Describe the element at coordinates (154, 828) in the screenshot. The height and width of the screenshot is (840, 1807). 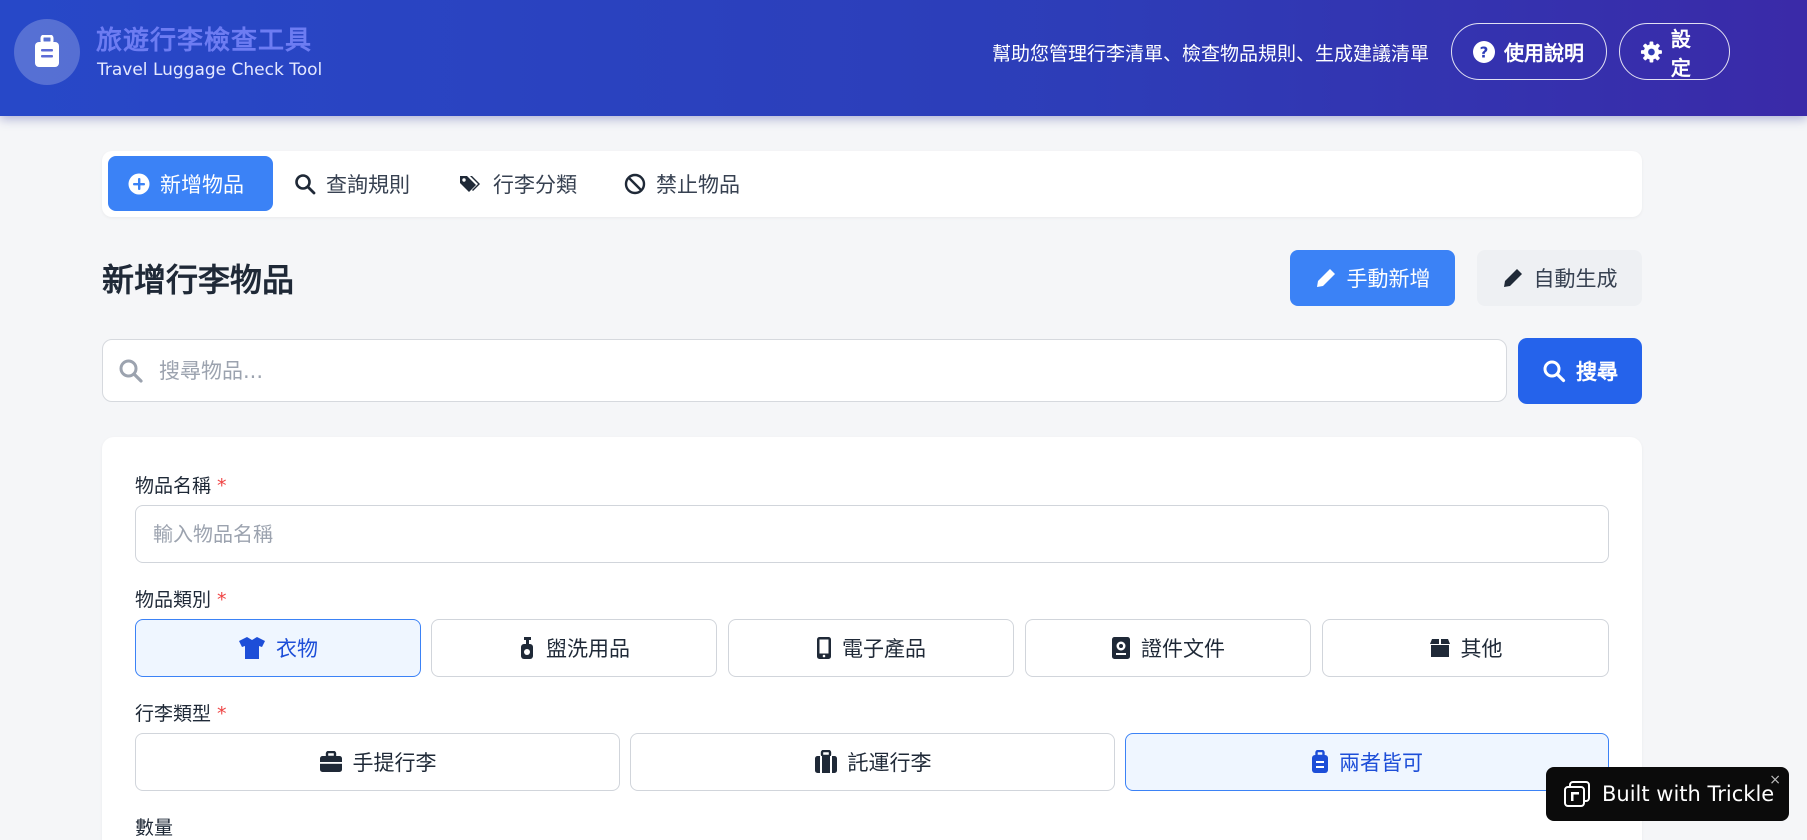
I see `quantity-label: 數量` at that location.